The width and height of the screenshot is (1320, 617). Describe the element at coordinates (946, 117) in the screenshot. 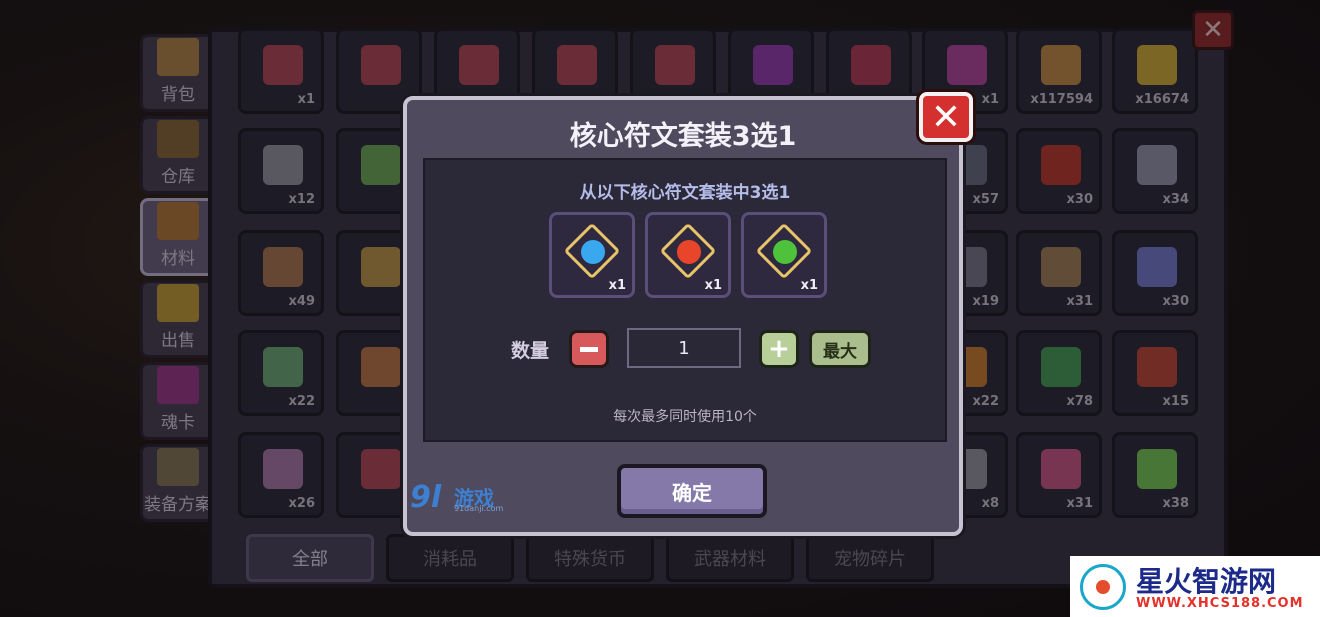

I see `close-dialog-button: ✕` at that location.